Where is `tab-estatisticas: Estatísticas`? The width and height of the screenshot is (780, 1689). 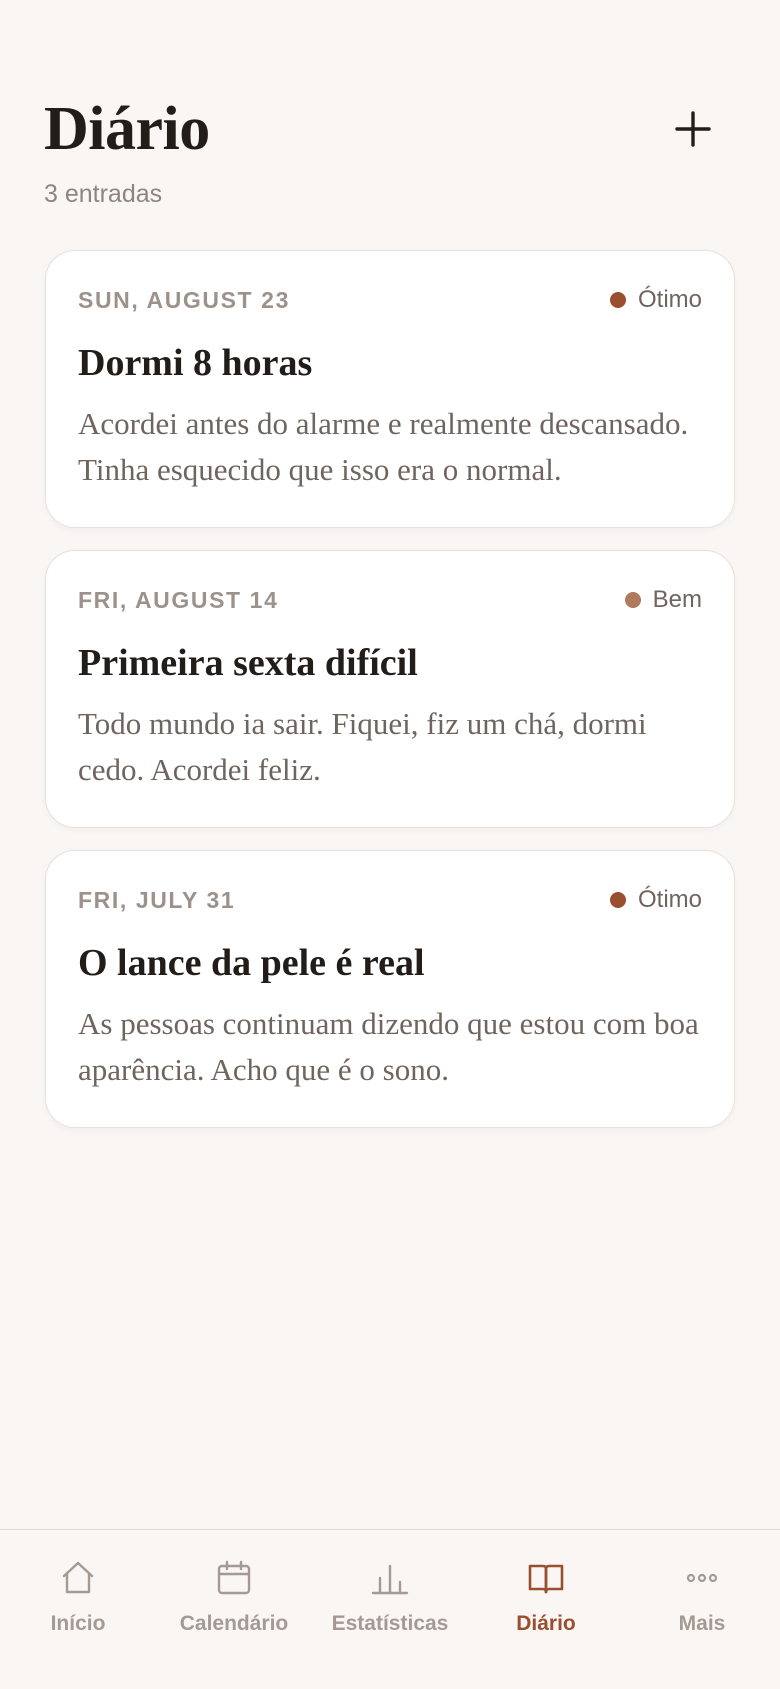 tab-estatisticas: Estatísticas is located at coordinates (390, 1609).